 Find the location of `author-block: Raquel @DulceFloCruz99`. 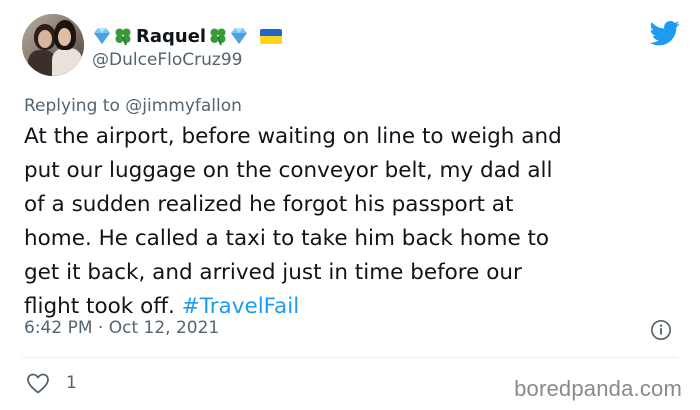

author-block: Raquel @DulceFloCruz99 is located at coordinates (187, 47).